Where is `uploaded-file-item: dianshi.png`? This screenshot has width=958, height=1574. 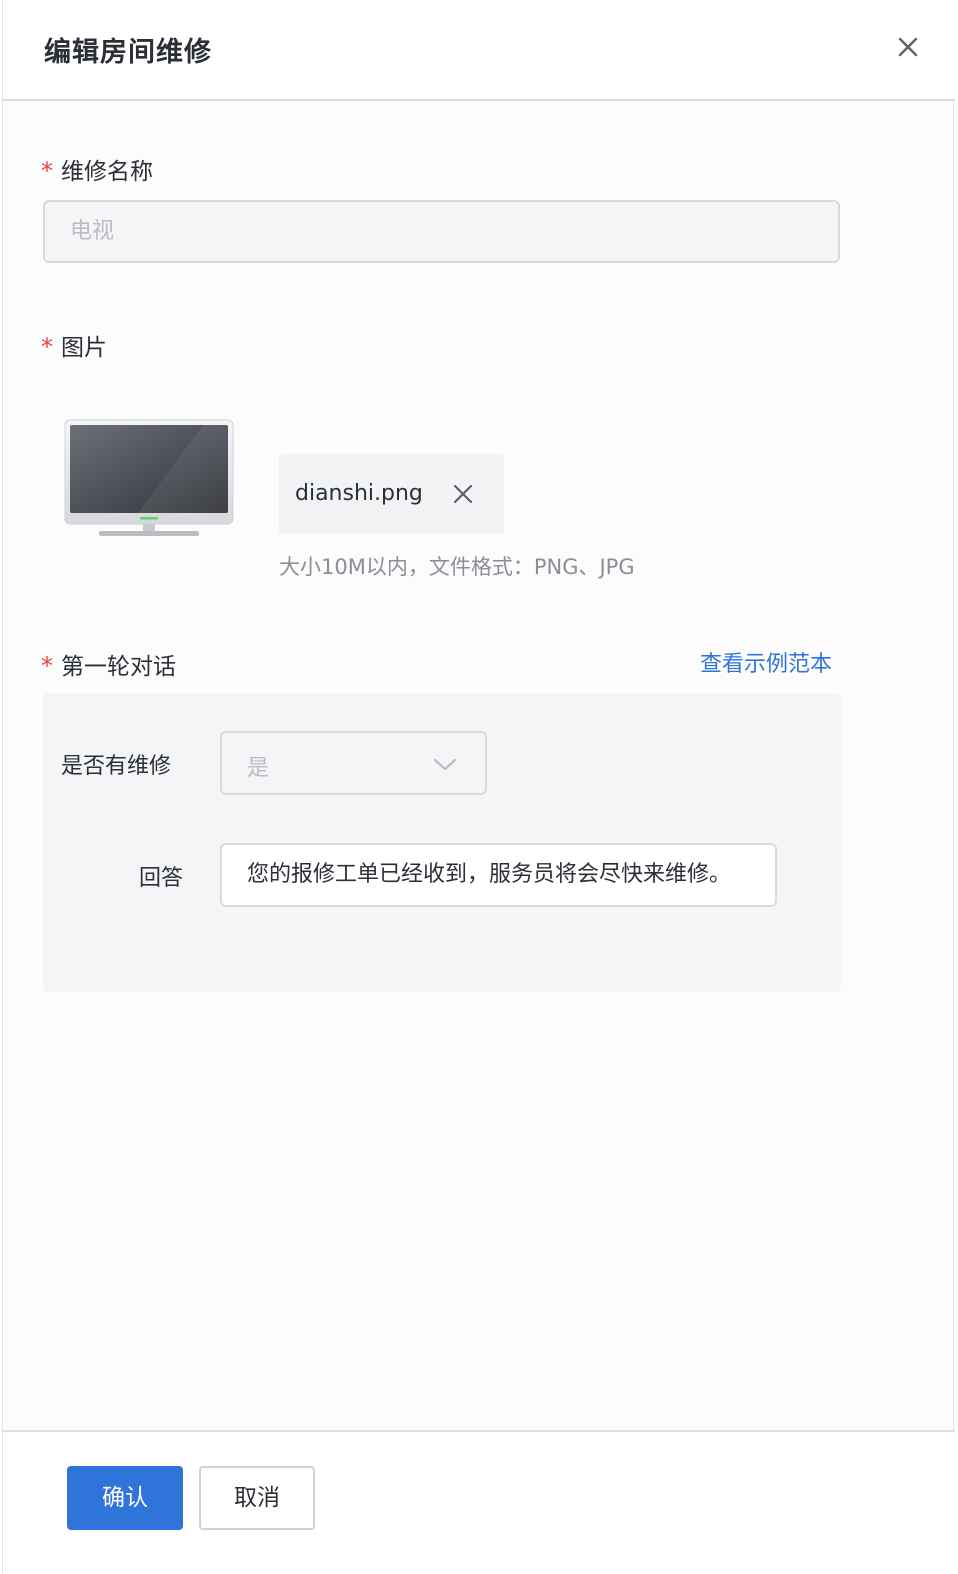 uploaded-file-item: dianshi.png is located at coordinates (391, 494).